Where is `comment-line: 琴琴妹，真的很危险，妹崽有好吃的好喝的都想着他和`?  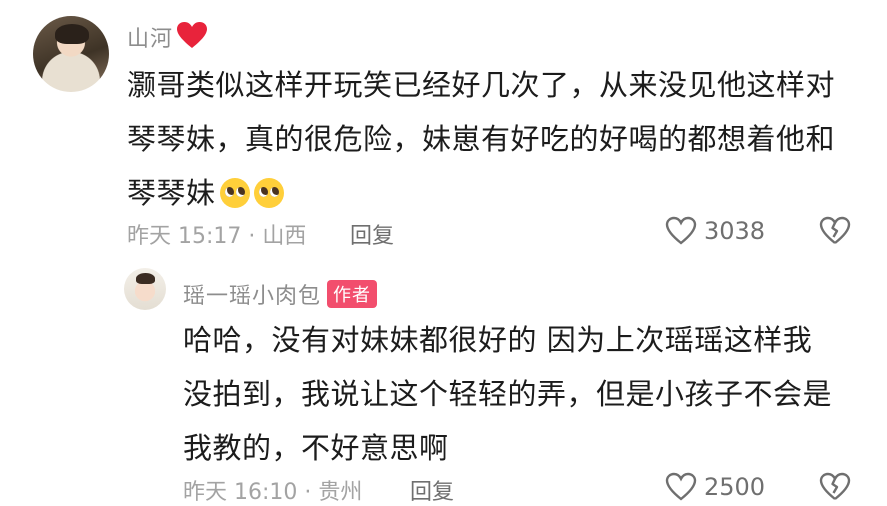
comment-line: 琴琴妹，真的很危险，妹崽有好吃的好喝的都想着他和 is located at coordinates (481, 139).